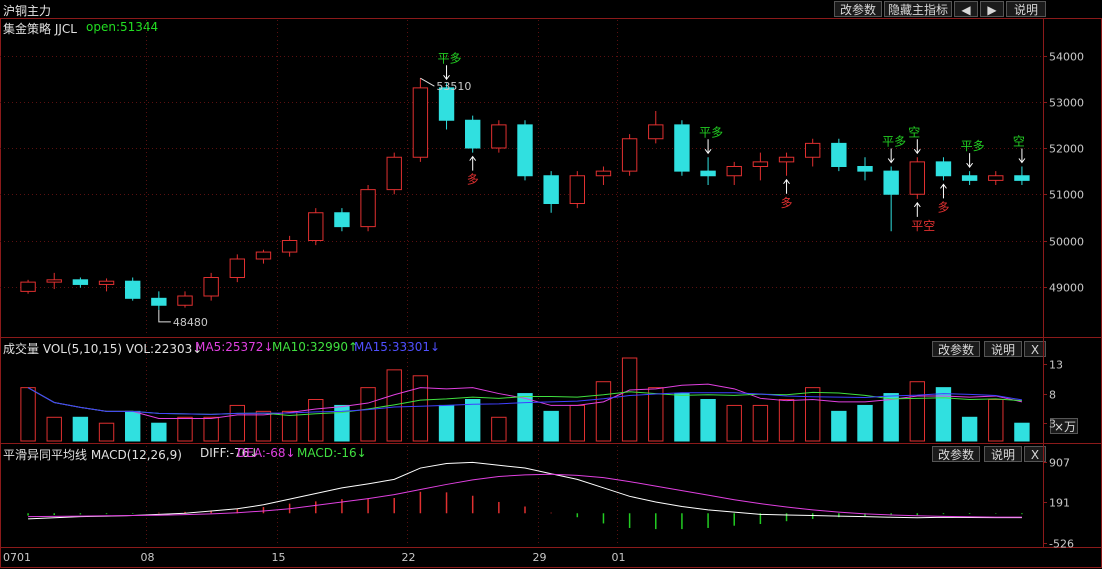 This screenshot has width=1102, height=569. I want to click on low-price-label: 48480, so click(190, 322).